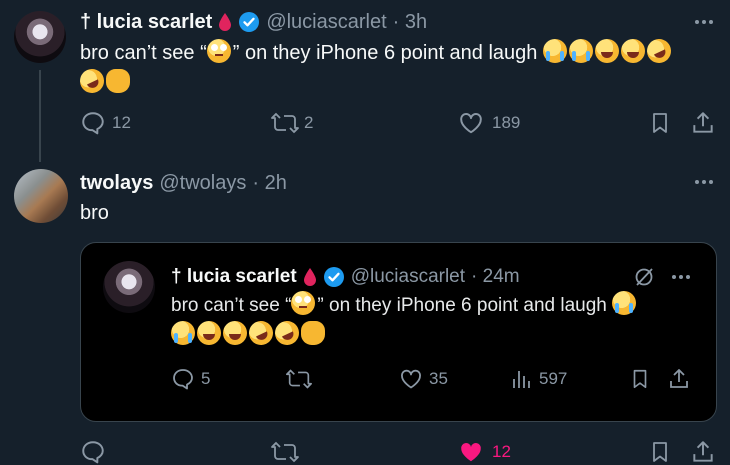 This screenshot has height=465, width=730. I want to click on tweet2-text: bro, so click(94, 213).